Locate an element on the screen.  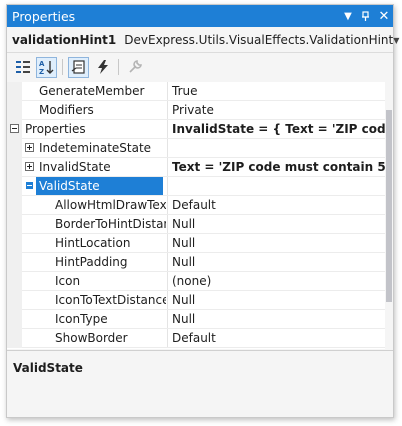
property-value: Private is located at coordinates (276, 110).